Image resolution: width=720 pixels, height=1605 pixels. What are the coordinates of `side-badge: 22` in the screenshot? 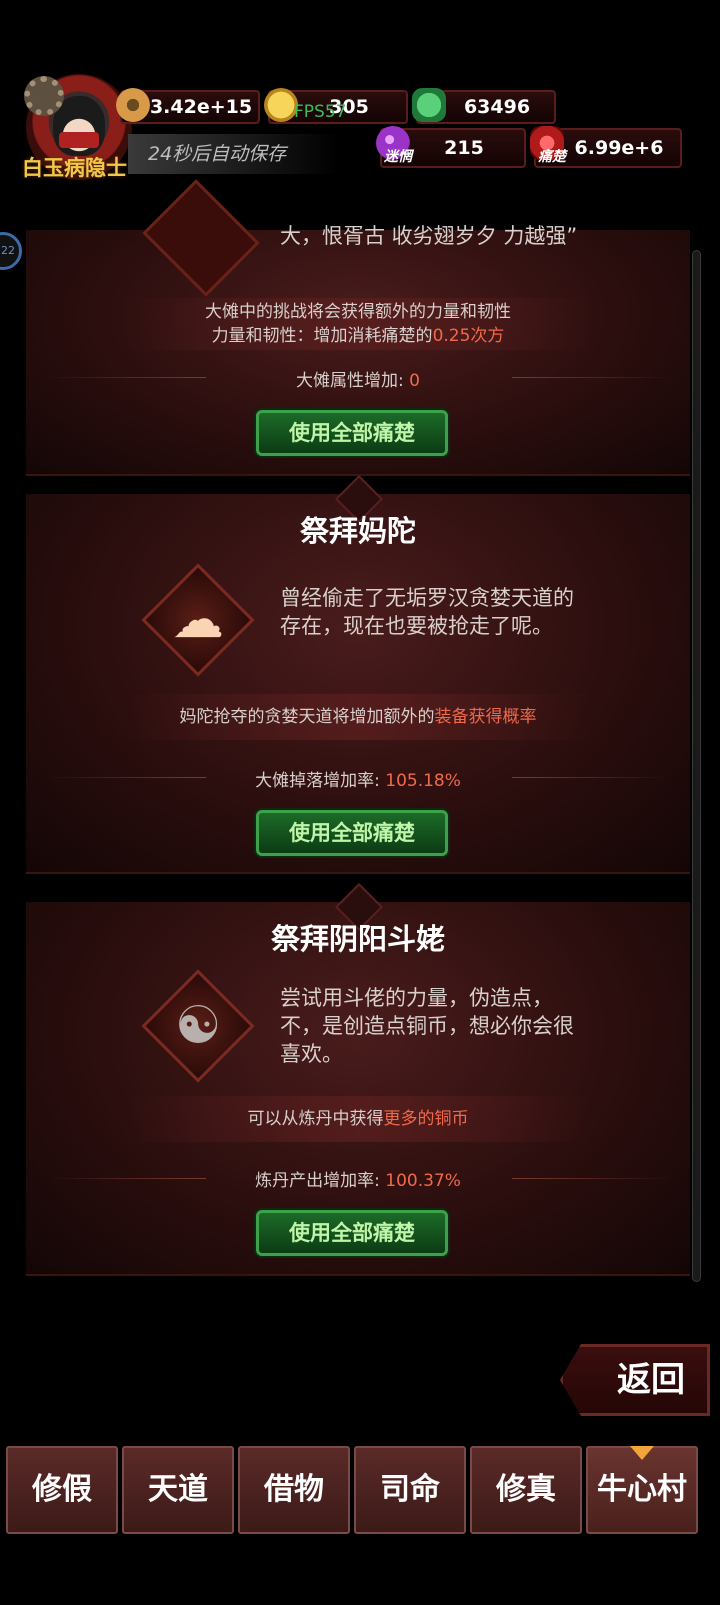 It's located at (11, 251).